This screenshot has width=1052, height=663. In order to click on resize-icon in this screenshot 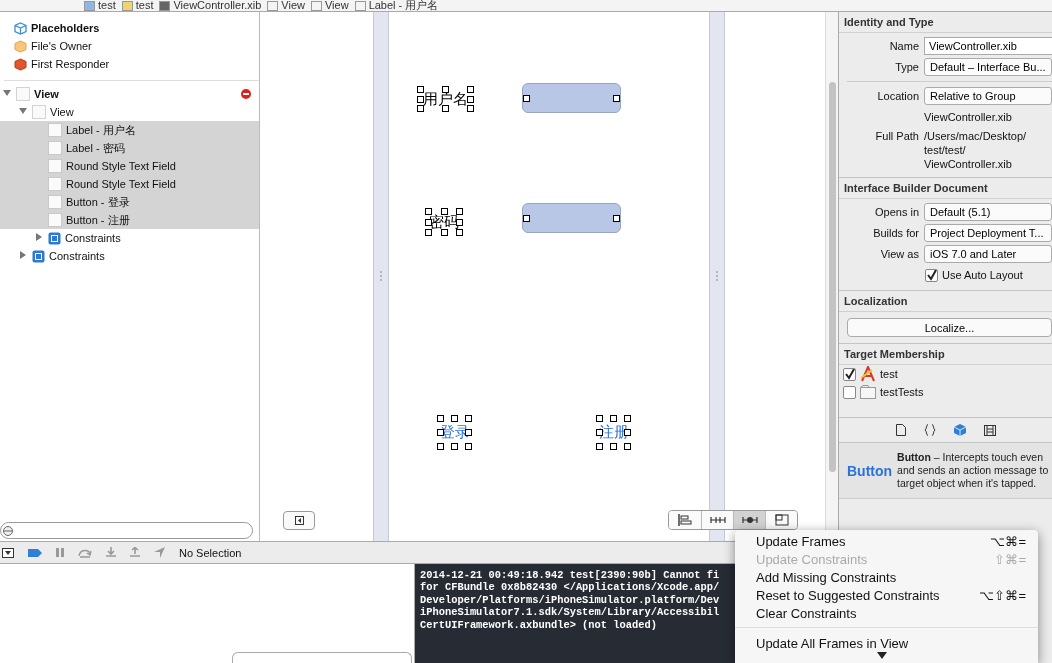, I will do `click(781, 520)`.